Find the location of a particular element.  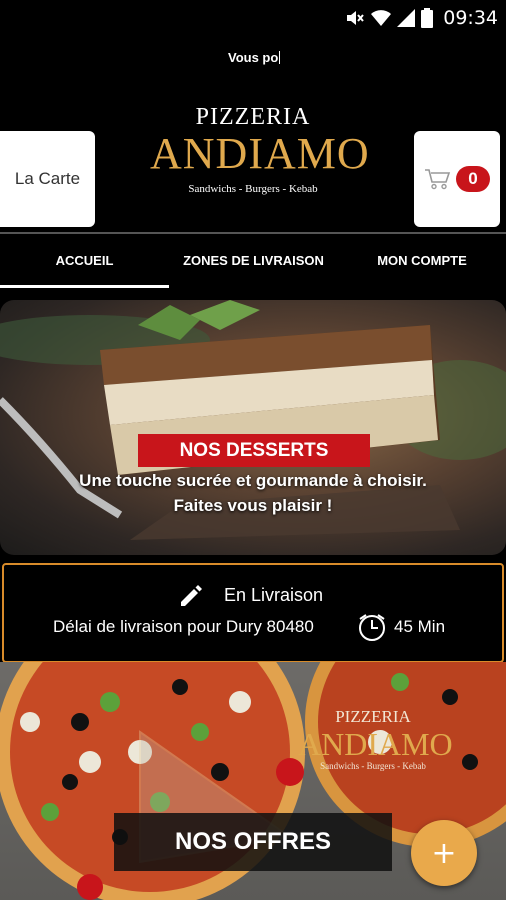

tab-zones-de-livraison: ZONES DE LIVRAISON is located at coordinates (253, 260).